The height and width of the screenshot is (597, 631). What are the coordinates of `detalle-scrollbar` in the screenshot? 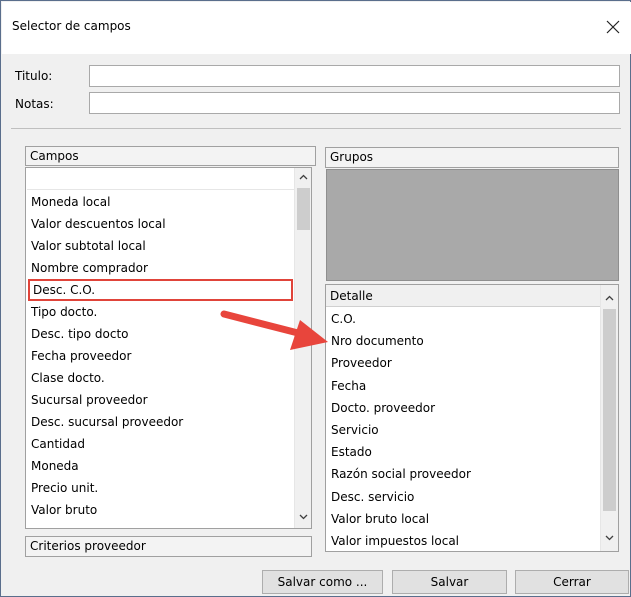 It's located at (609, 418).